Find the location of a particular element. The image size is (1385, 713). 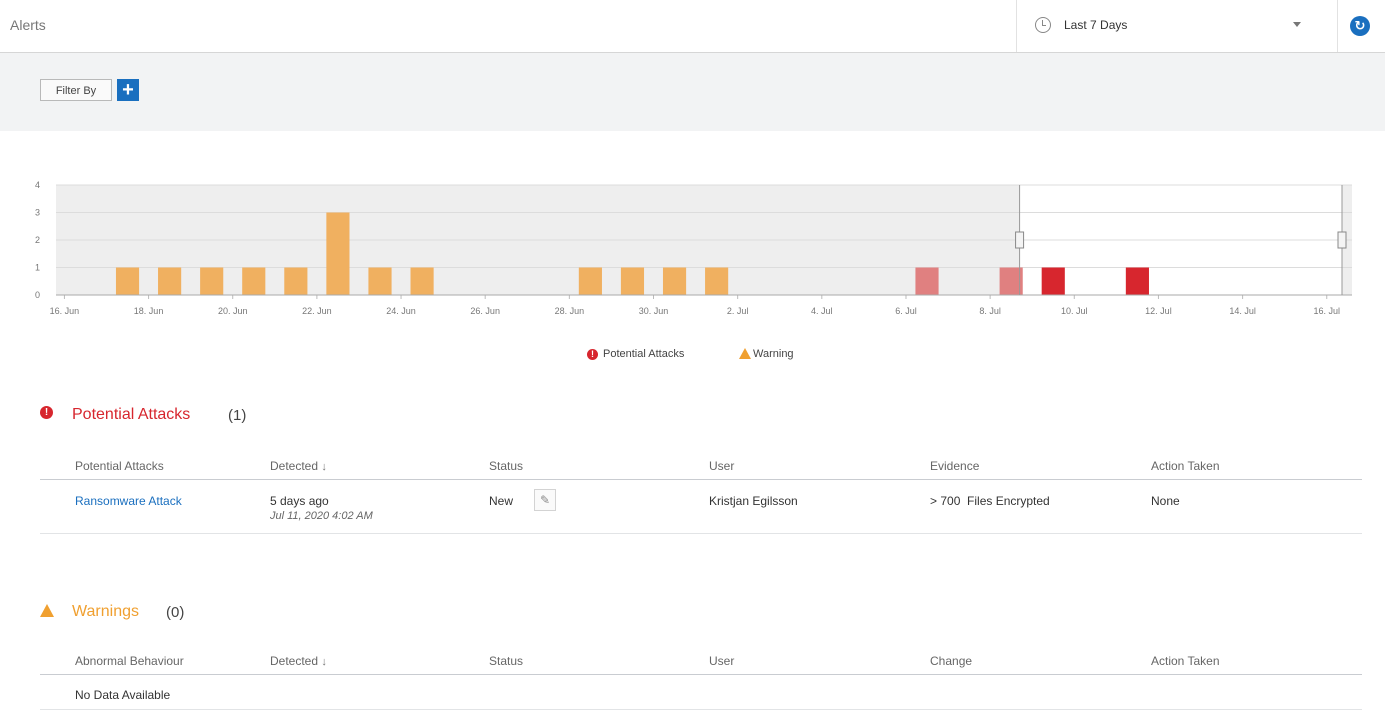

column-header: Change is located at coordinates (951, 661).